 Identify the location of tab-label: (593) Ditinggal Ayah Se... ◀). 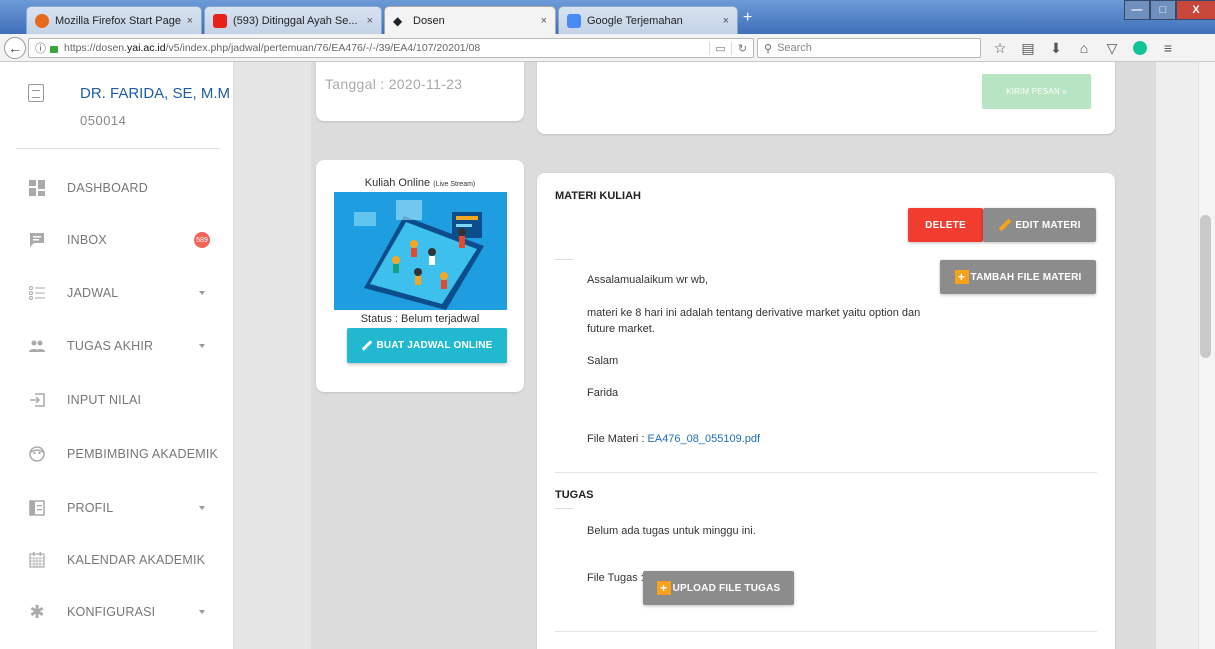
(297, 21).